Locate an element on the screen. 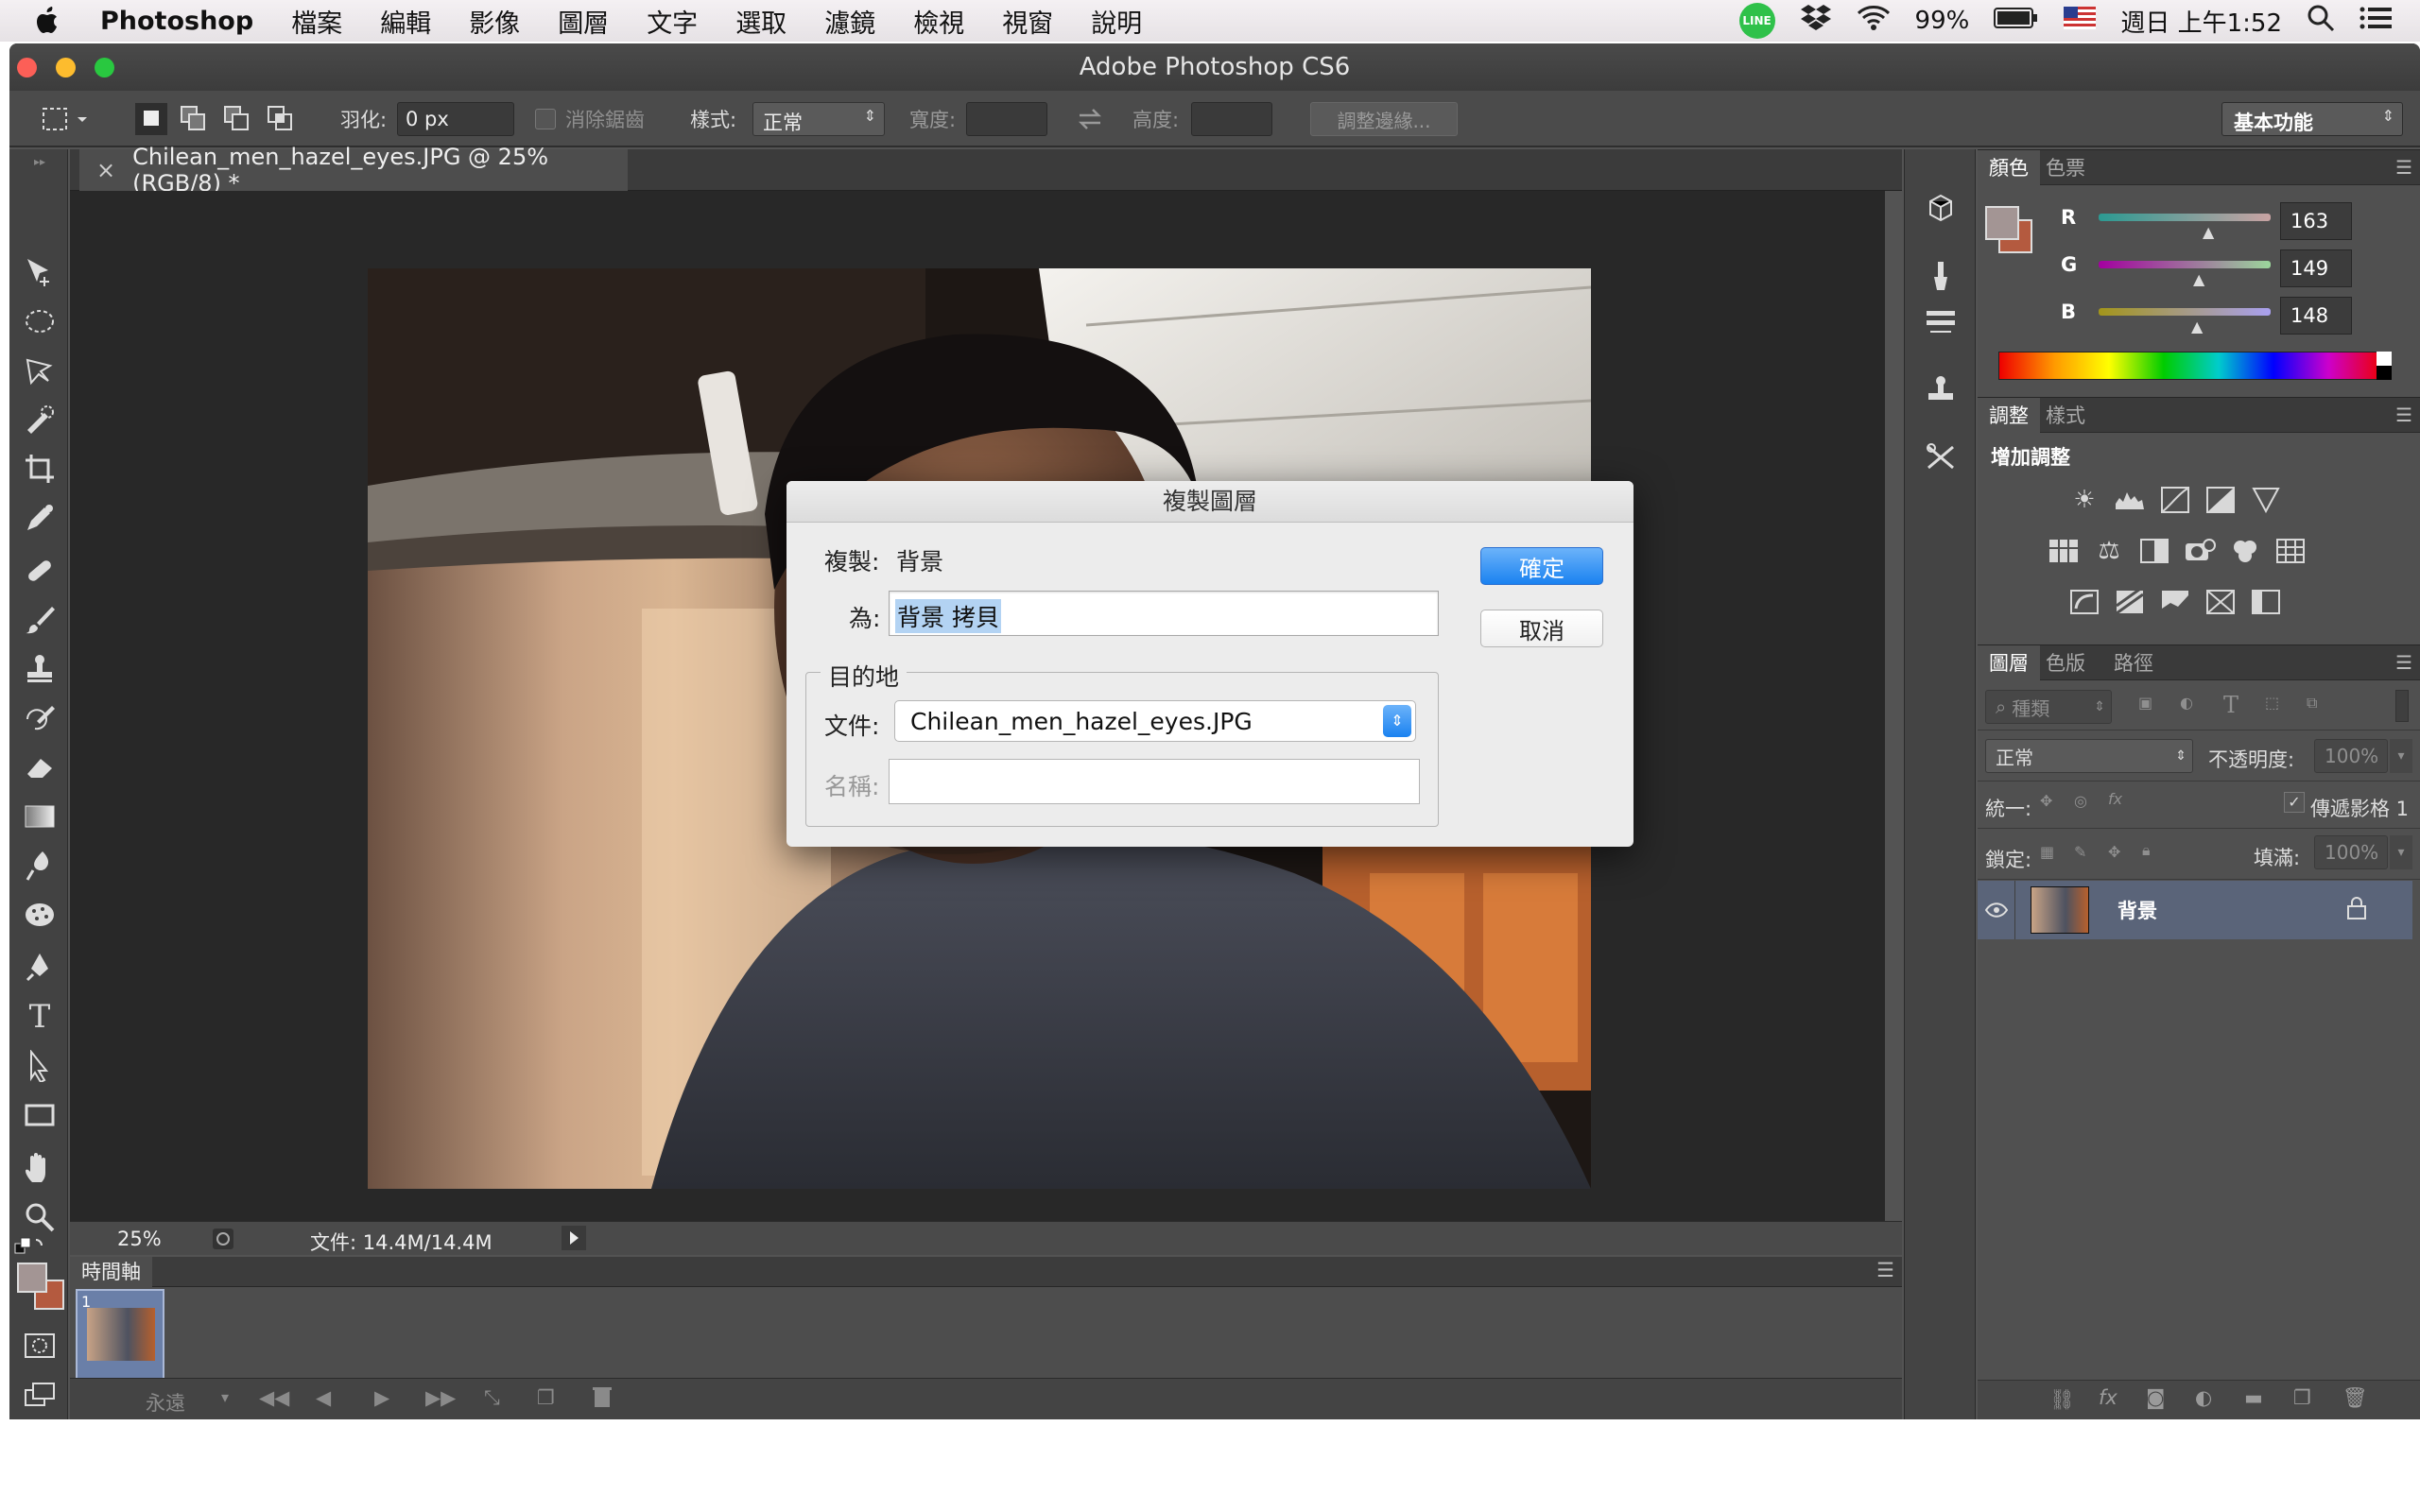 The width and height of the screenshot is (2420, 1512). close-document-icon: × is located at coordinates (105, 170).